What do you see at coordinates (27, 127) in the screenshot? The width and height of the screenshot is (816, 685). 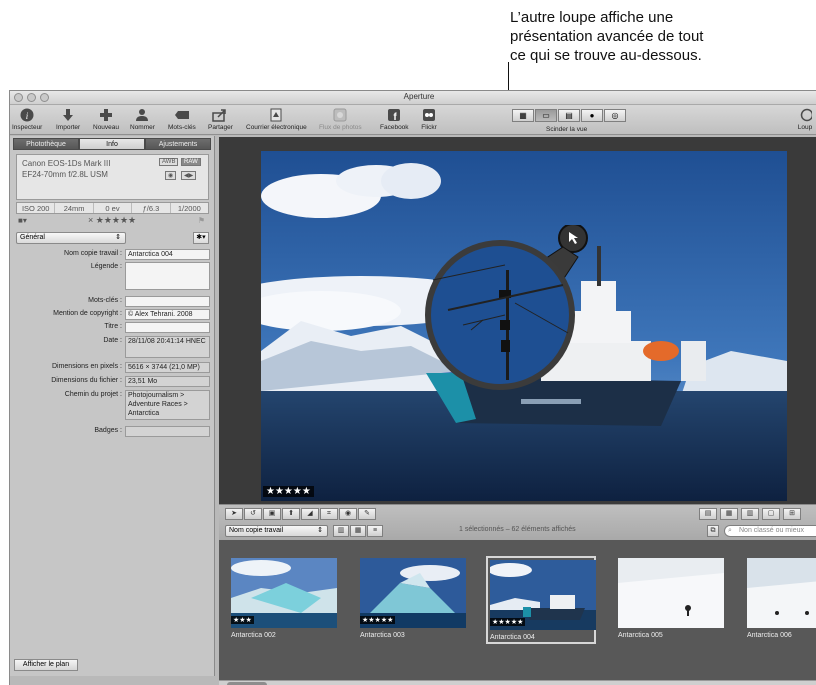 I see `toolbar-inspector-label: Inspecteur` at bounding box center [27, 127].